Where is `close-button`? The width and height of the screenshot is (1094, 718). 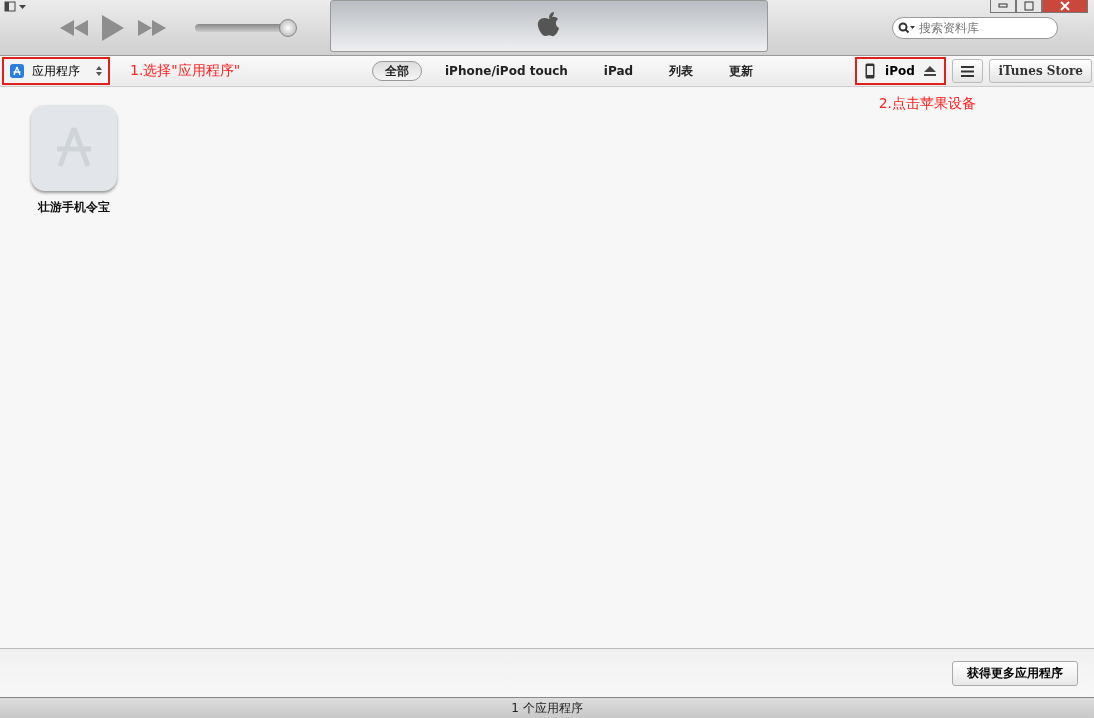 close-button is located at coordinates (1065, 6).